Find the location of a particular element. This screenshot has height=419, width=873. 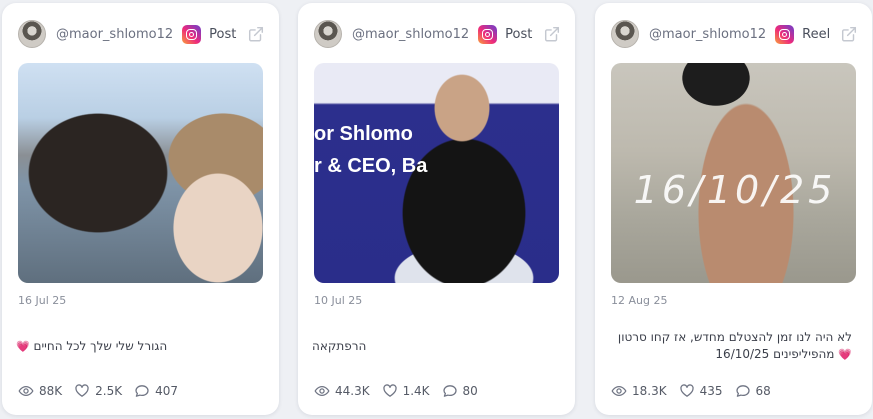

caption-text: הגורל שלי שלך לכל החיים is located at coordinates (100, 346).